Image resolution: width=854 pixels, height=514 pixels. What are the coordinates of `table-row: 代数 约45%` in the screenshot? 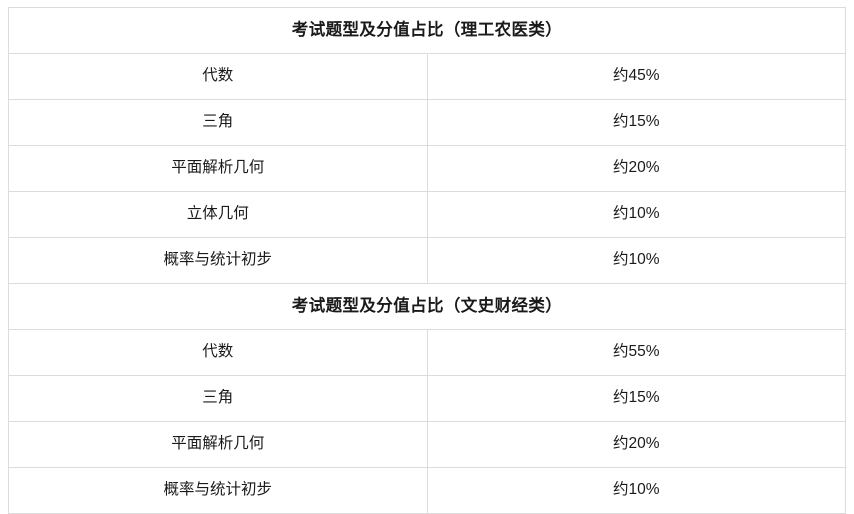 It's located at (427, 76).